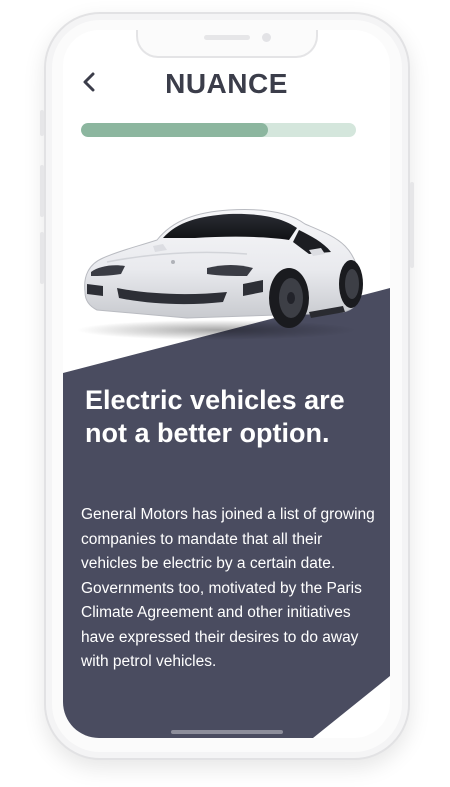 Image resolution: width=450 pixels, height=787 pixels. I want to click on phone-notch, so click(227, 44).